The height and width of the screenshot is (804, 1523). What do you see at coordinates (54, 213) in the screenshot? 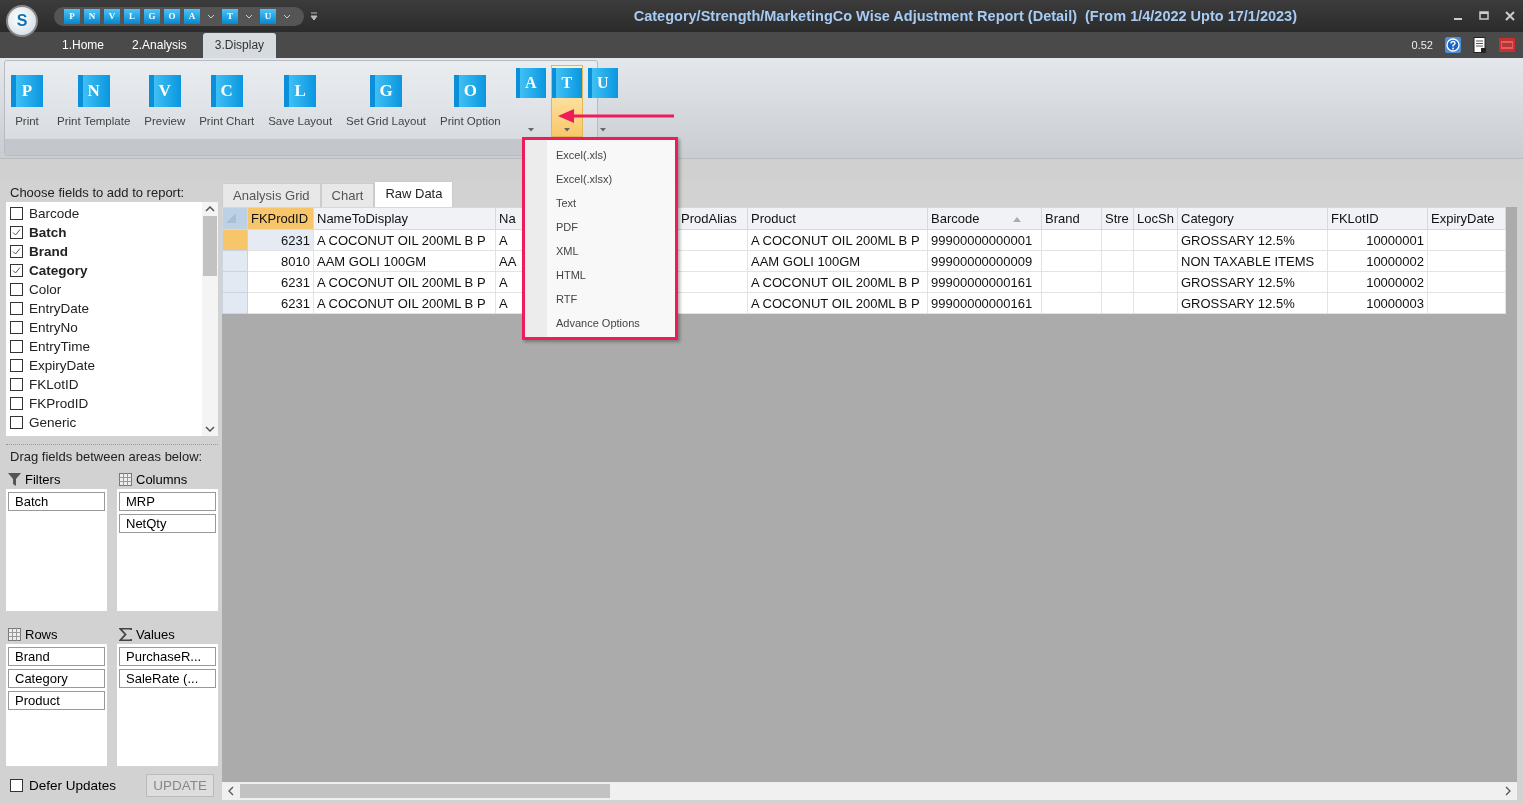
I see `field-label: Barcode` at bounding box center [54, 213].